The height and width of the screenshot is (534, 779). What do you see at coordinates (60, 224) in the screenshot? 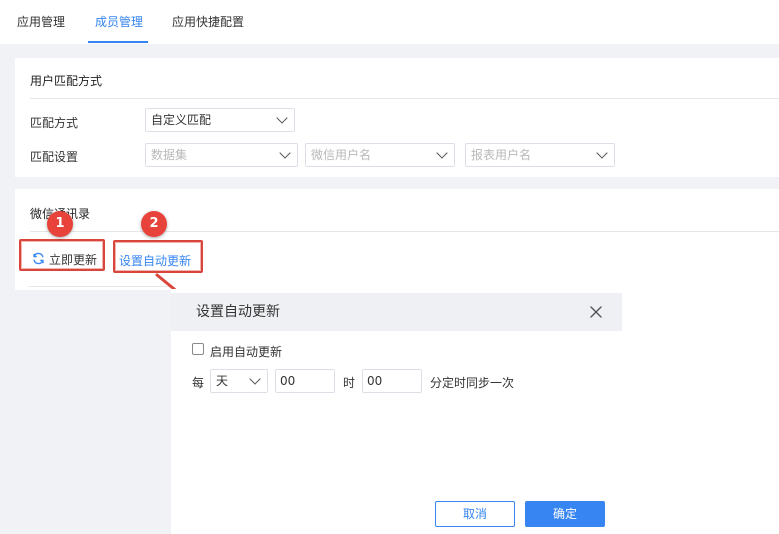
I see `callout-badge-1: 1` at bounding box center [60, 224].